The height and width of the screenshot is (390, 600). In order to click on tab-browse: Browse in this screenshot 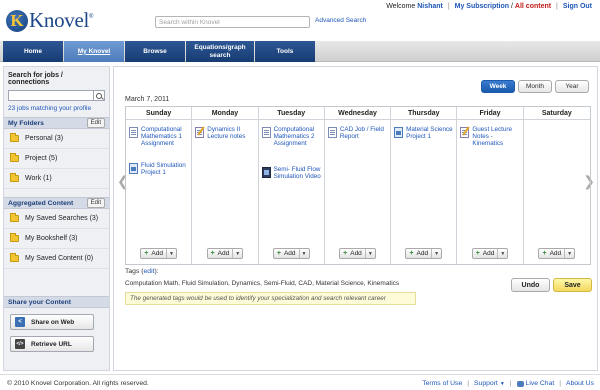, I will do `click(155, 51)`.